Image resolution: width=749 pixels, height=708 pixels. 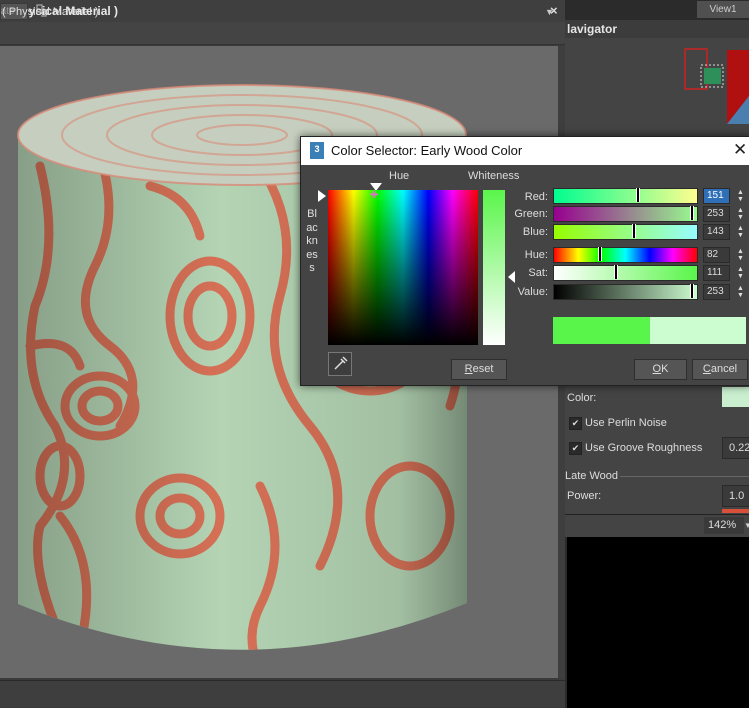 What do you see at coordinates (716, 273) in the screenshot?
I see `sat-field: 111` at bounding box center [716, 273].